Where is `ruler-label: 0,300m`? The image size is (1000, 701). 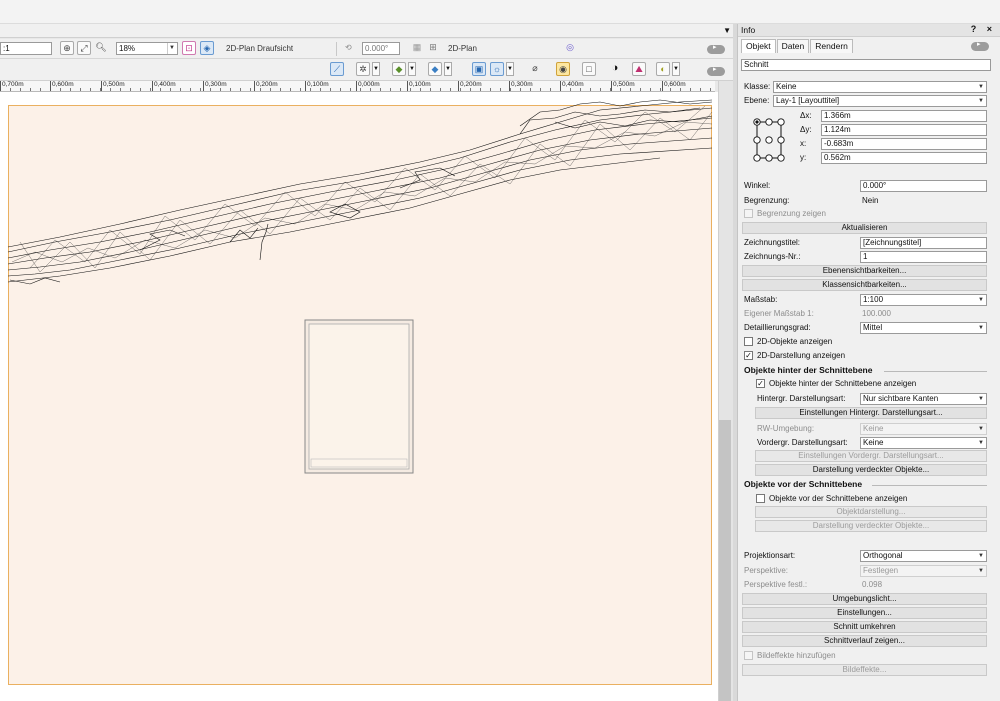
ruler-label: 0,300m is located at coordinates (215, 86).